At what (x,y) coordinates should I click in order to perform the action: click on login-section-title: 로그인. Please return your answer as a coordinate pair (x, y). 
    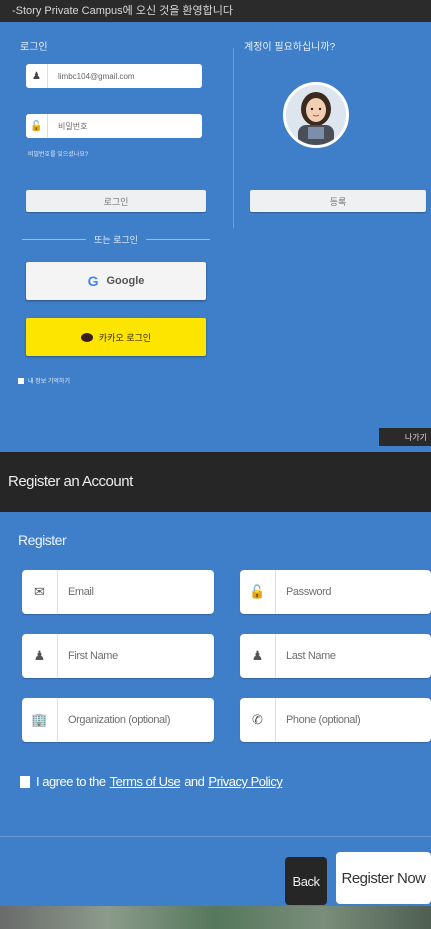
    Looking at the image, I should click on (34, 47).